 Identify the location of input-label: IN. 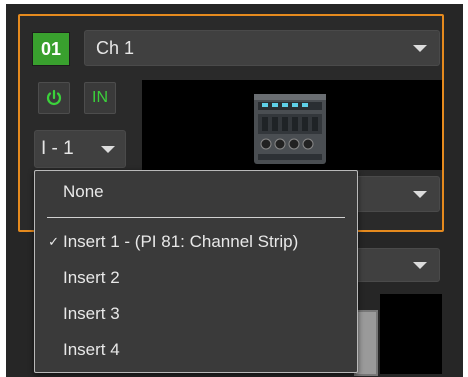
(100, 97).